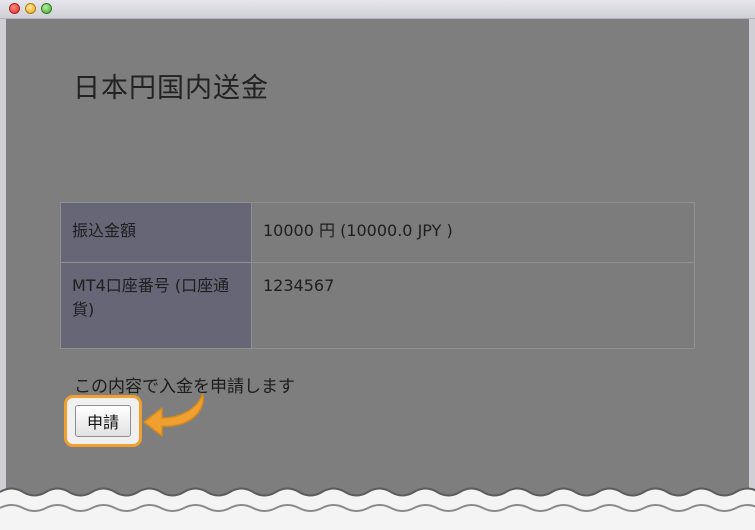 The width and height of the screenshot is (755, 530). What do you see at coordinates (156, 232) in the screenshot?
I see `transfer-amount-label: 振込金額` at bounding box center [156, 232].